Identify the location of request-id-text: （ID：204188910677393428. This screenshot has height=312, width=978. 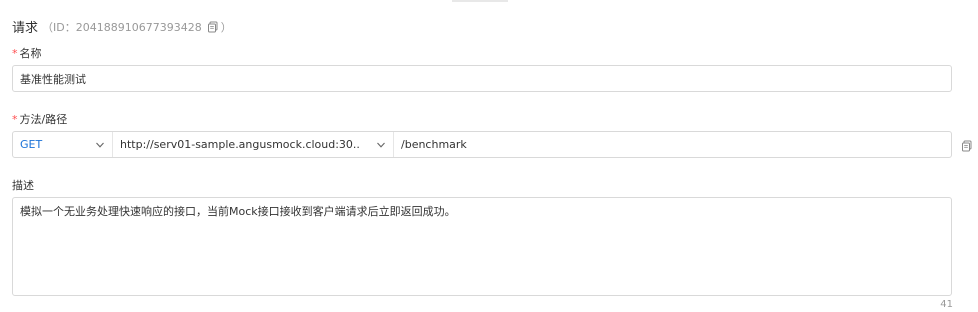
(122, 27).